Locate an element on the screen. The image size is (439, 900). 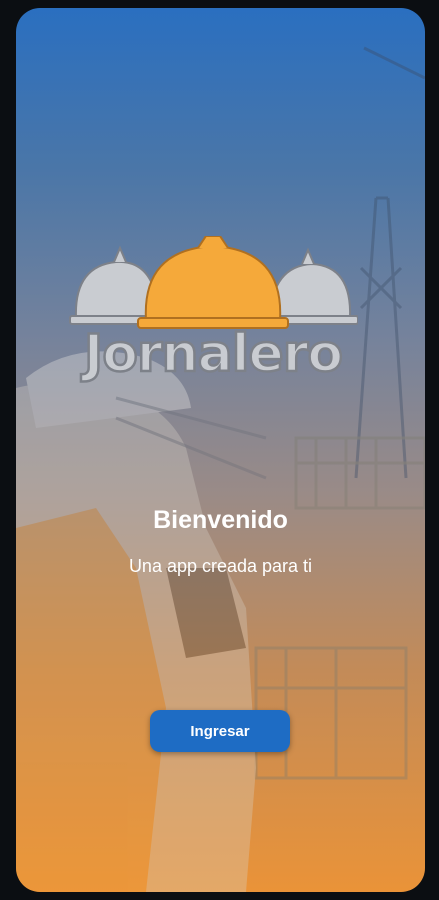
hard-hats-icon is located at coordinates (213, 282).